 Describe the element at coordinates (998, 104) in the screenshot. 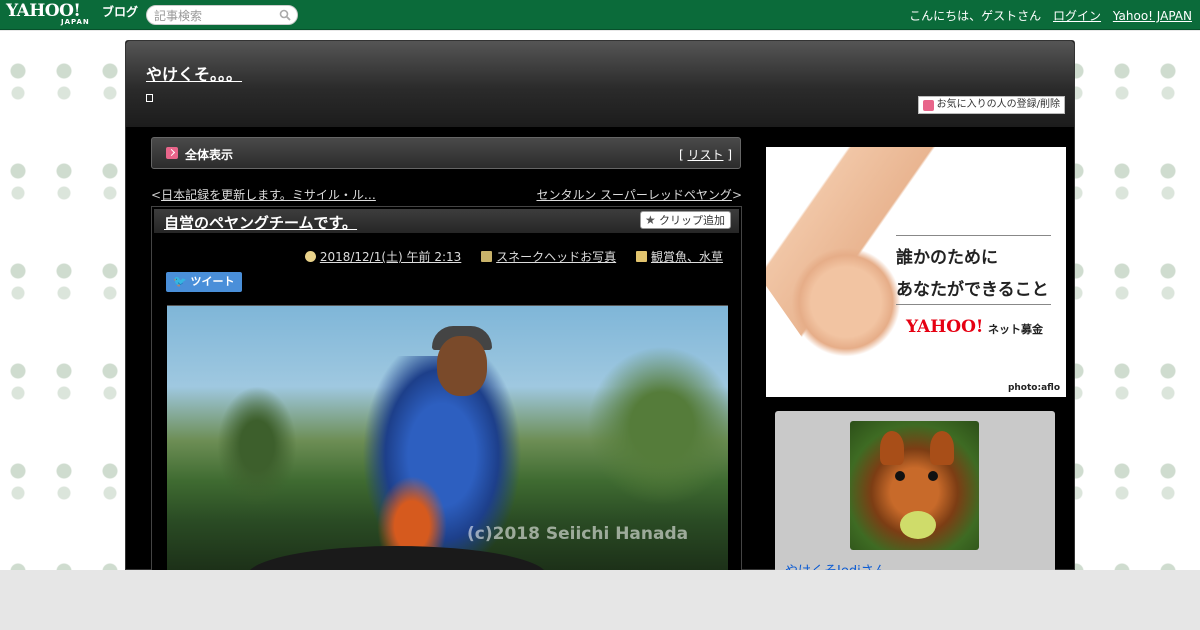

I see `favorite-button-label: お気に入りの人の登録/削除` at that location.